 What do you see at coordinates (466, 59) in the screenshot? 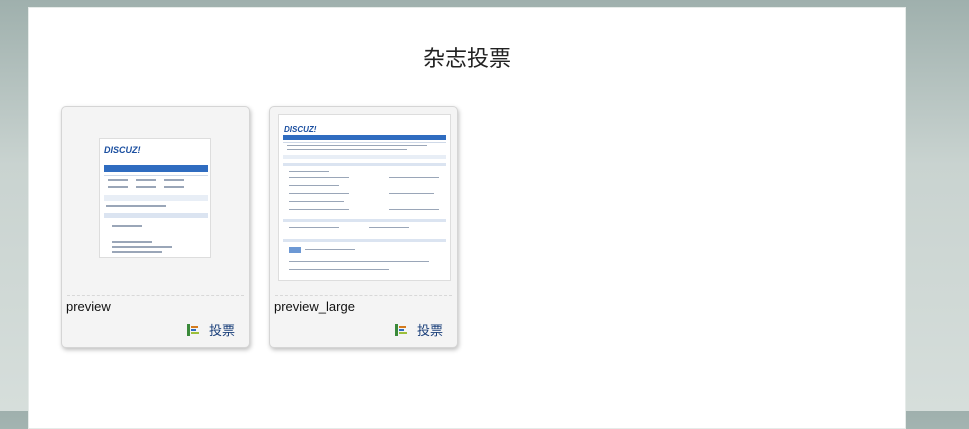
I see `page-title: 杂志投票` at bounding box center [466, 59].